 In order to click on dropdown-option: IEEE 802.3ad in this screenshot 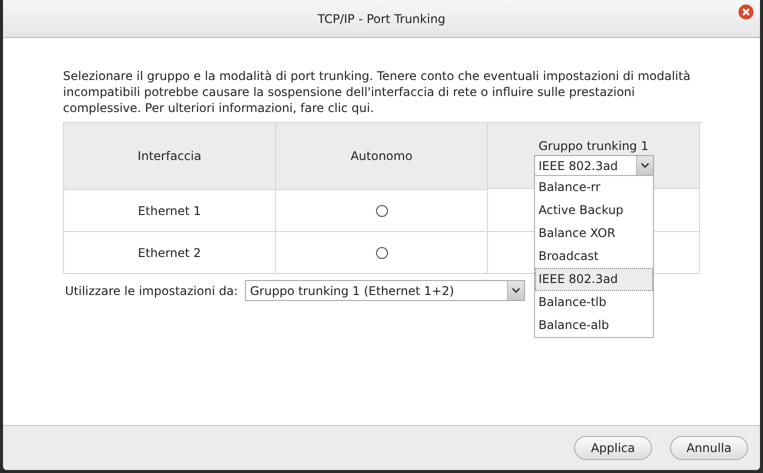, I will do `click(593, 279)`.